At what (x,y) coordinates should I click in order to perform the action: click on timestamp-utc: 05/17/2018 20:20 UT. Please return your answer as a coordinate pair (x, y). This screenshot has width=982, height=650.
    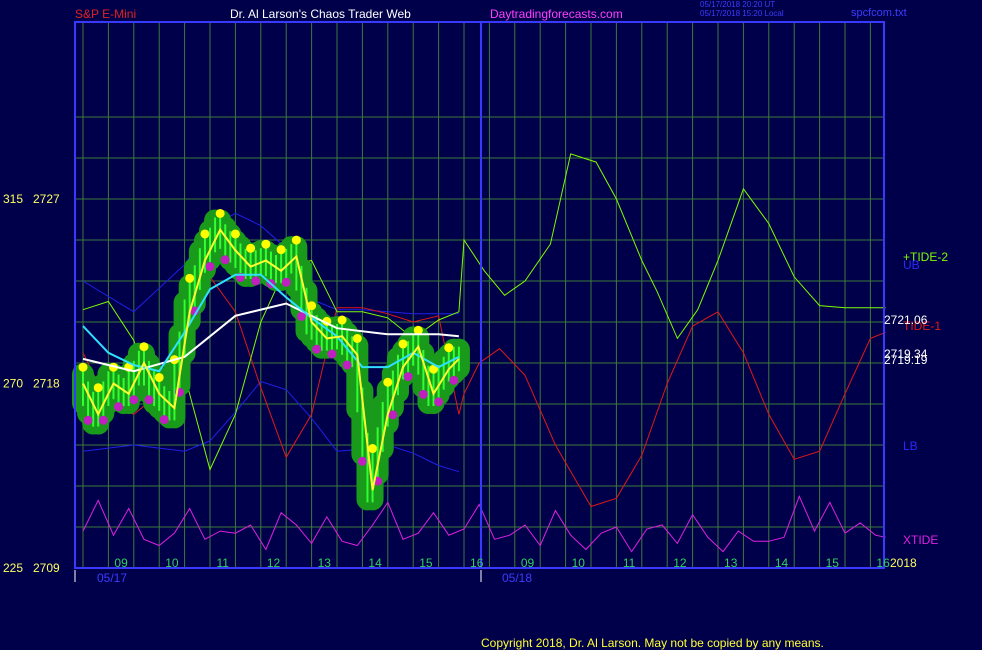
    Looking at the image, I should click on (738, 4).